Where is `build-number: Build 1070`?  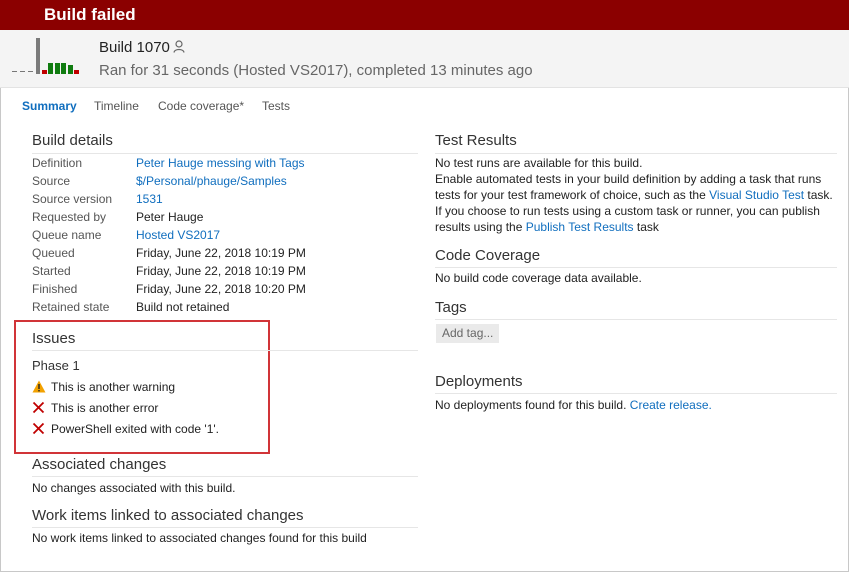 build-number: Build 1070 is located at coordinates (142, 48).